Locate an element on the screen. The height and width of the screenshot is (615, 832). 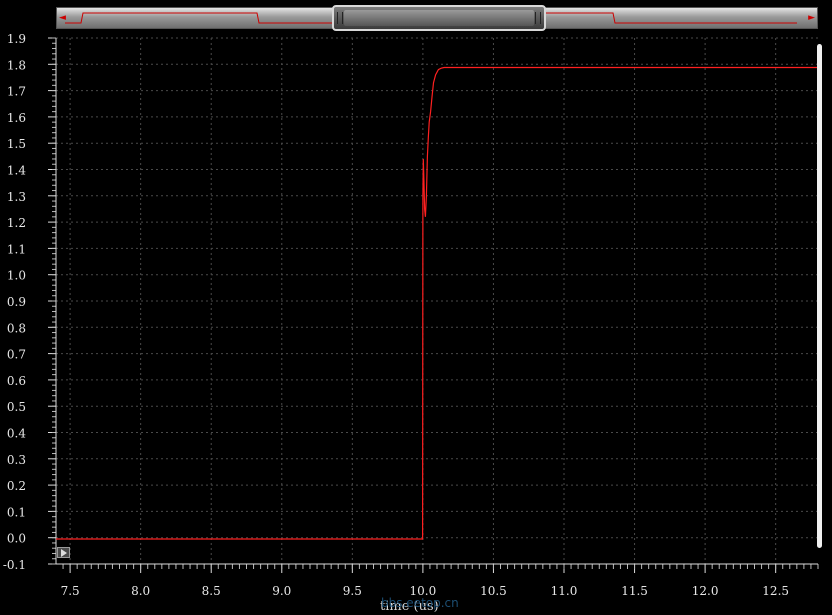
y-tick-label: 0.1 is located at coordinates (16, 512).